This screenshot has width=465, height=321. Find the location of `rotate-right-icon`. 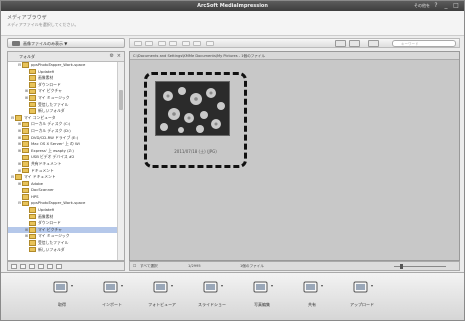

rotate-right-icon is located at coordinates (149, 43).